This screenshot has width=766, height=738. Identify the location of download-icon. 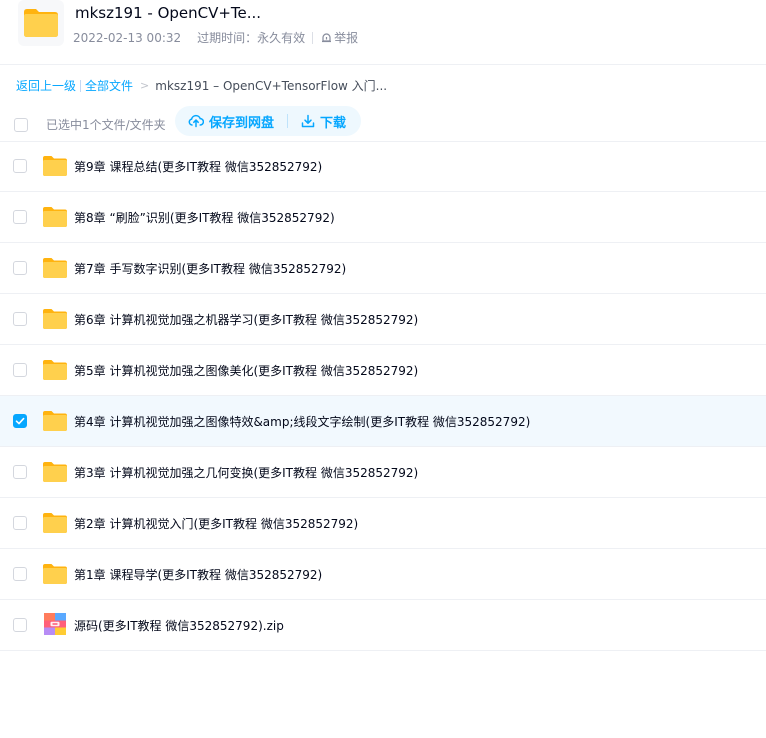
(308, 121).